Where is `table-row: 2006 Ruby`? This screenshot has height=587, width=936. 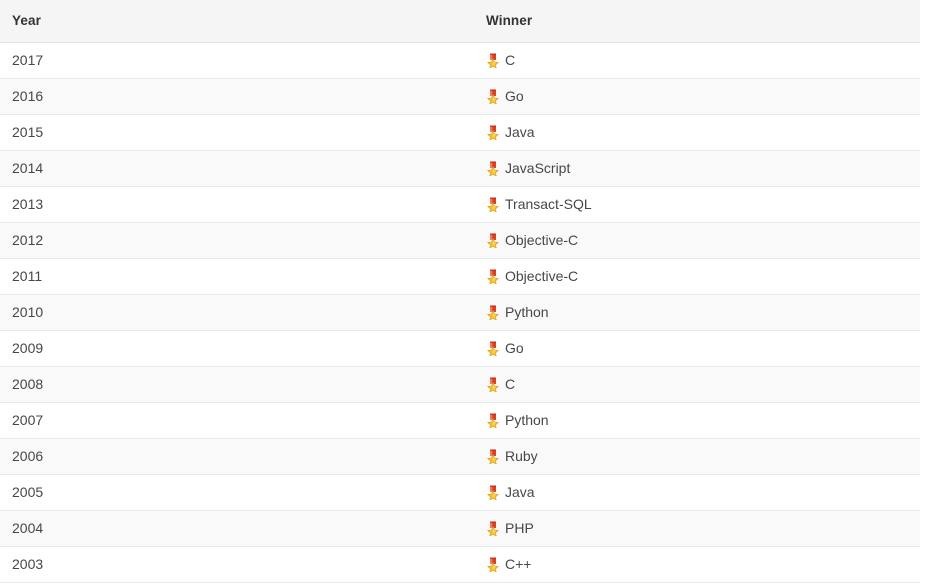
table-row: 2006 Ruby is located at coordinates (460, 456).